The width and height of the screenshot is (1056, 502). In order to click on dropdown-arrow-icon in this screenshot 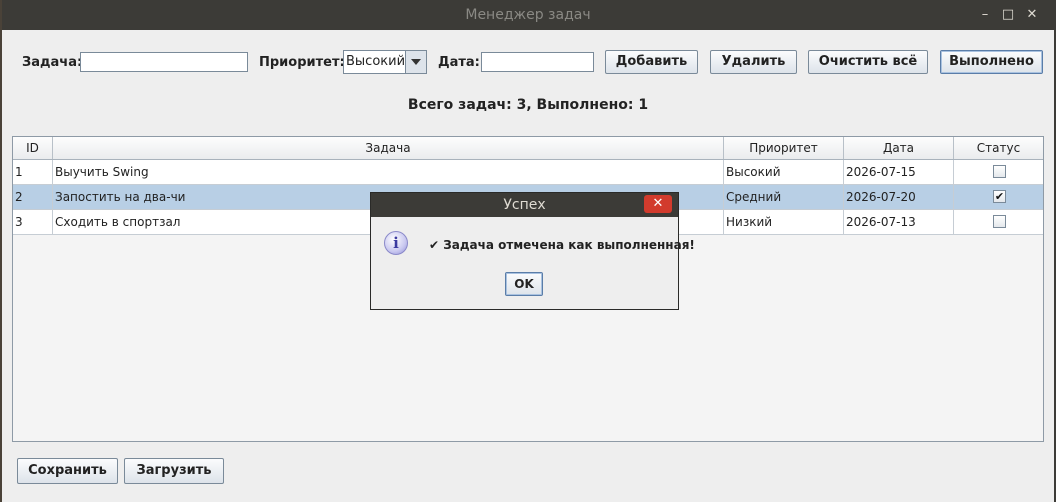, I will do `click(415, 62)`.